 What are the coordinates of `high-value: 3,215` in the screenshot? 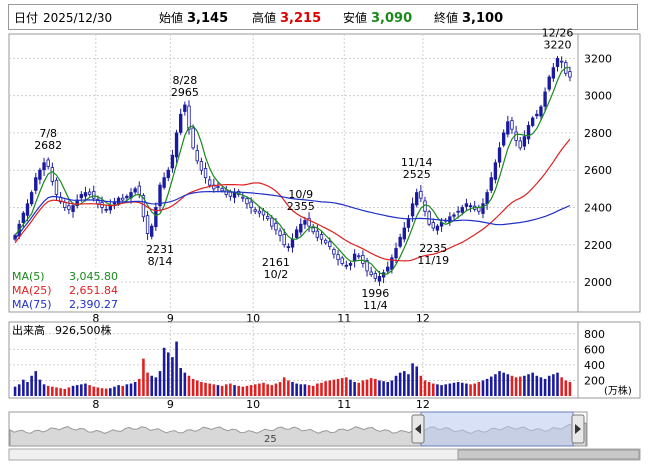 It's located at (300, 18).